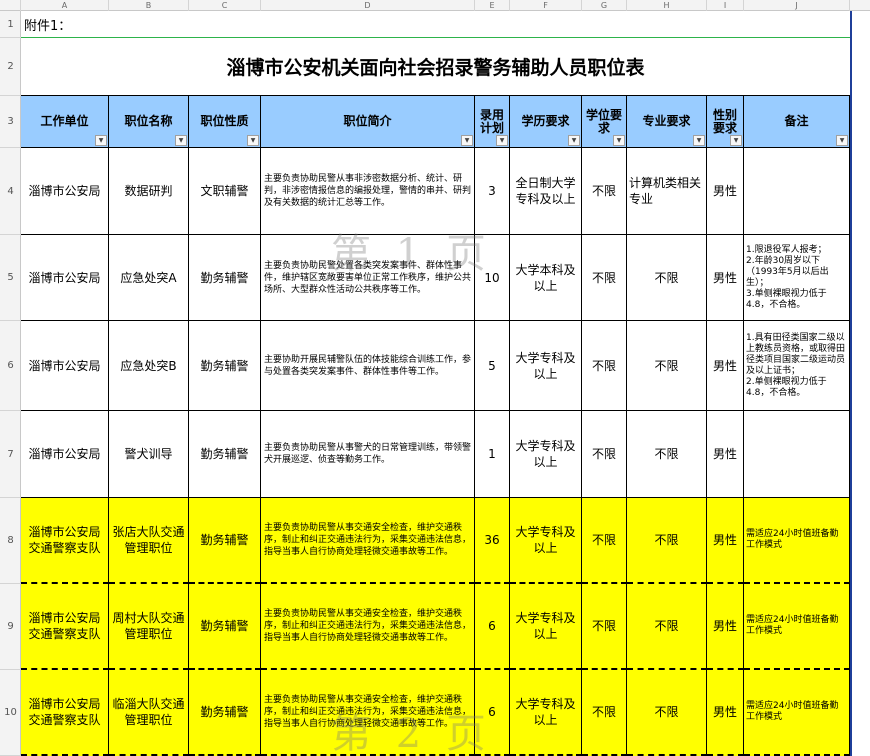  I want to click on column-header-i: I, so click(725, 5).